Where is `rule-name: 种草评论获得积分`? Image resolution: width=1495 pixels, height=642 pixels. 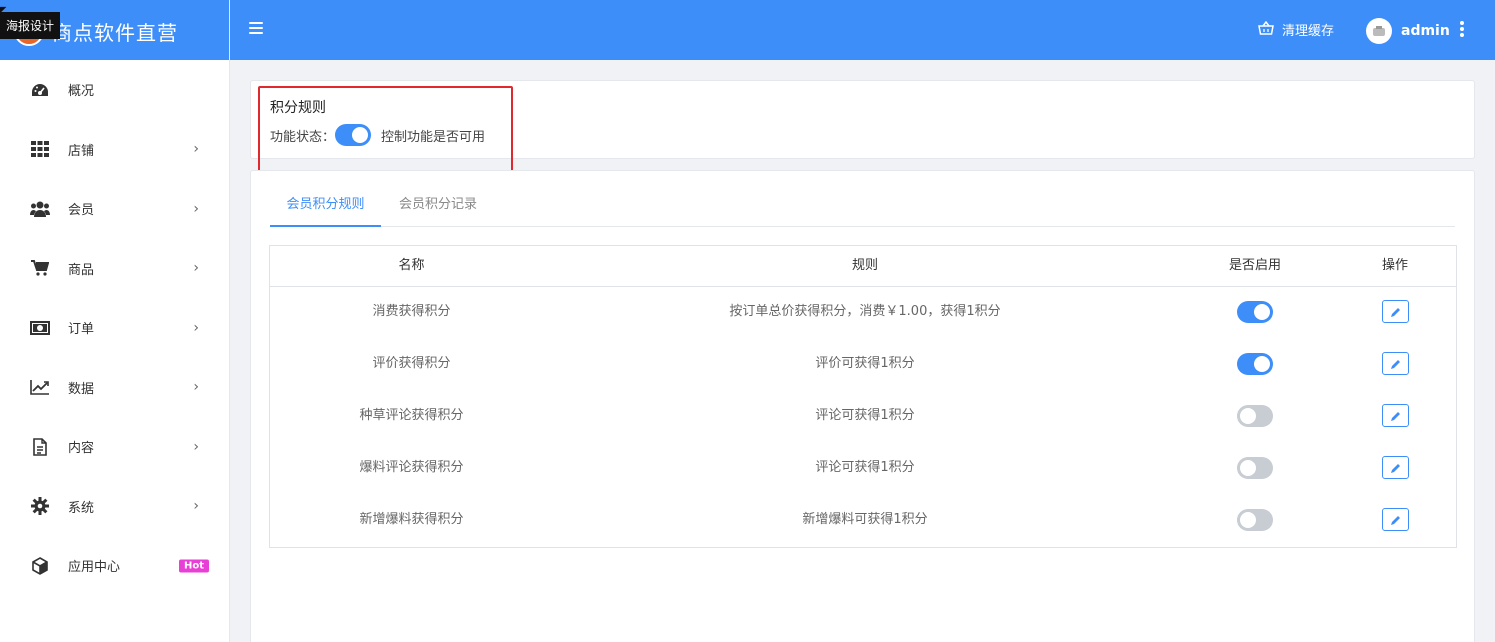
rule-name: 种草评论获得积分 is located at coordinates (411, 415).